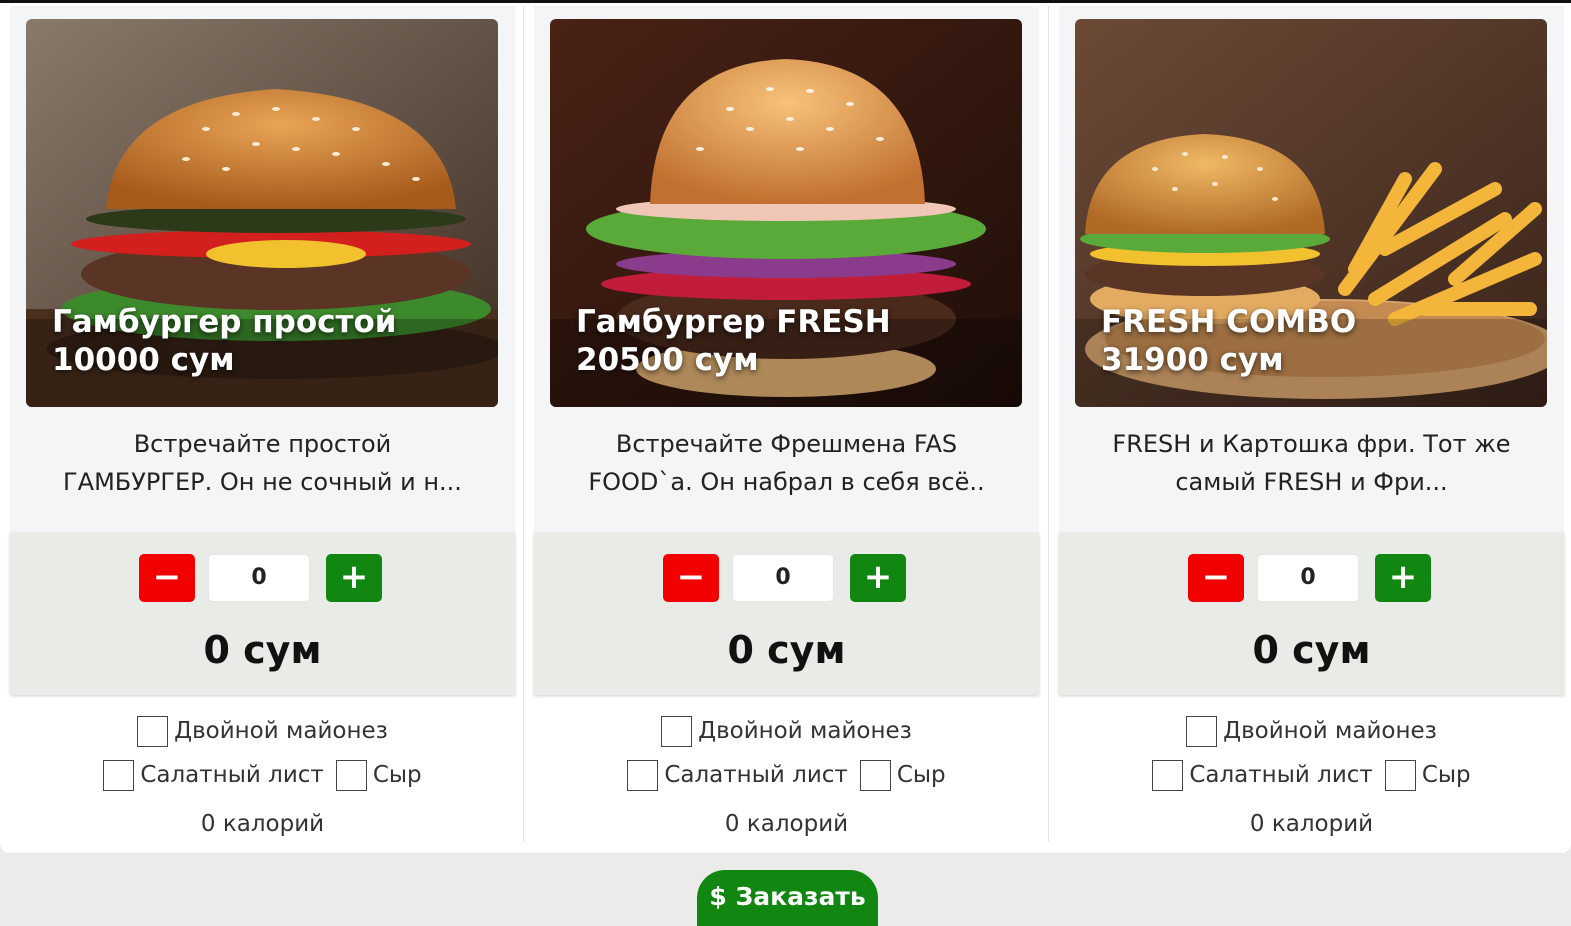 This screenshot has width=1571, height=926. What do you see at coordinates (800, 896) in the screenshot?
I see `order-button-label: Заказать` at bounding box center [800, 896].